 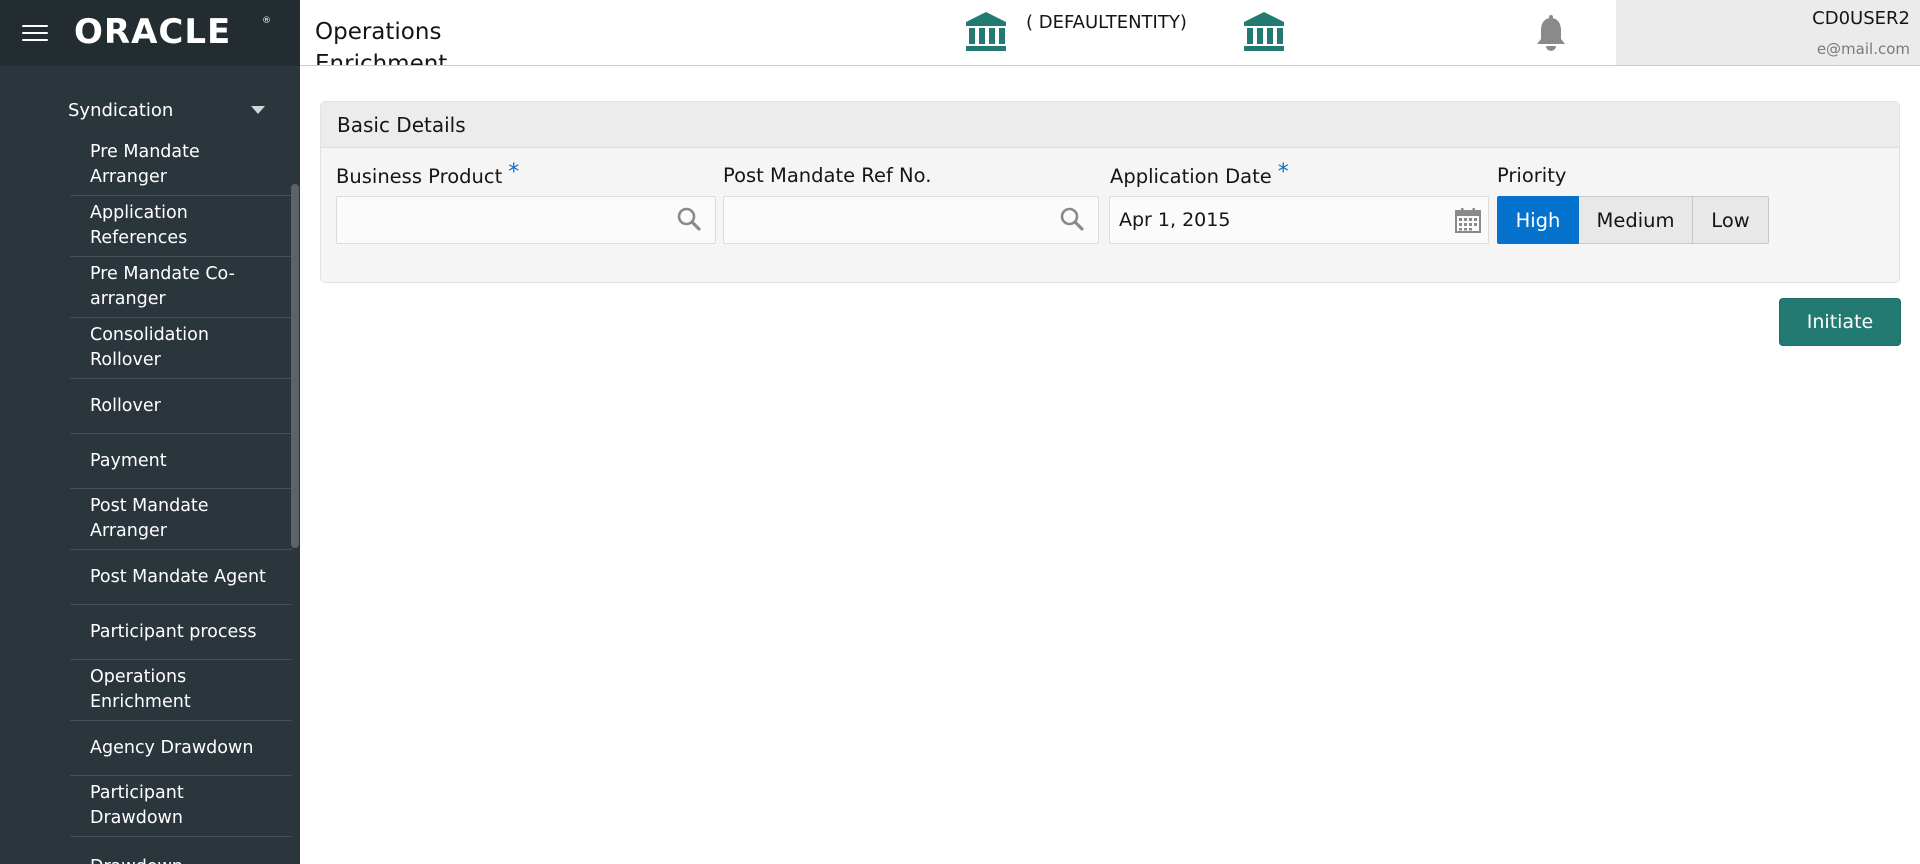 What do you see at coordinates (1768, 32) in the screenshot?
I see `user-menu: CD0USER2 e@mail.com` at bounding box center [1768, 32].